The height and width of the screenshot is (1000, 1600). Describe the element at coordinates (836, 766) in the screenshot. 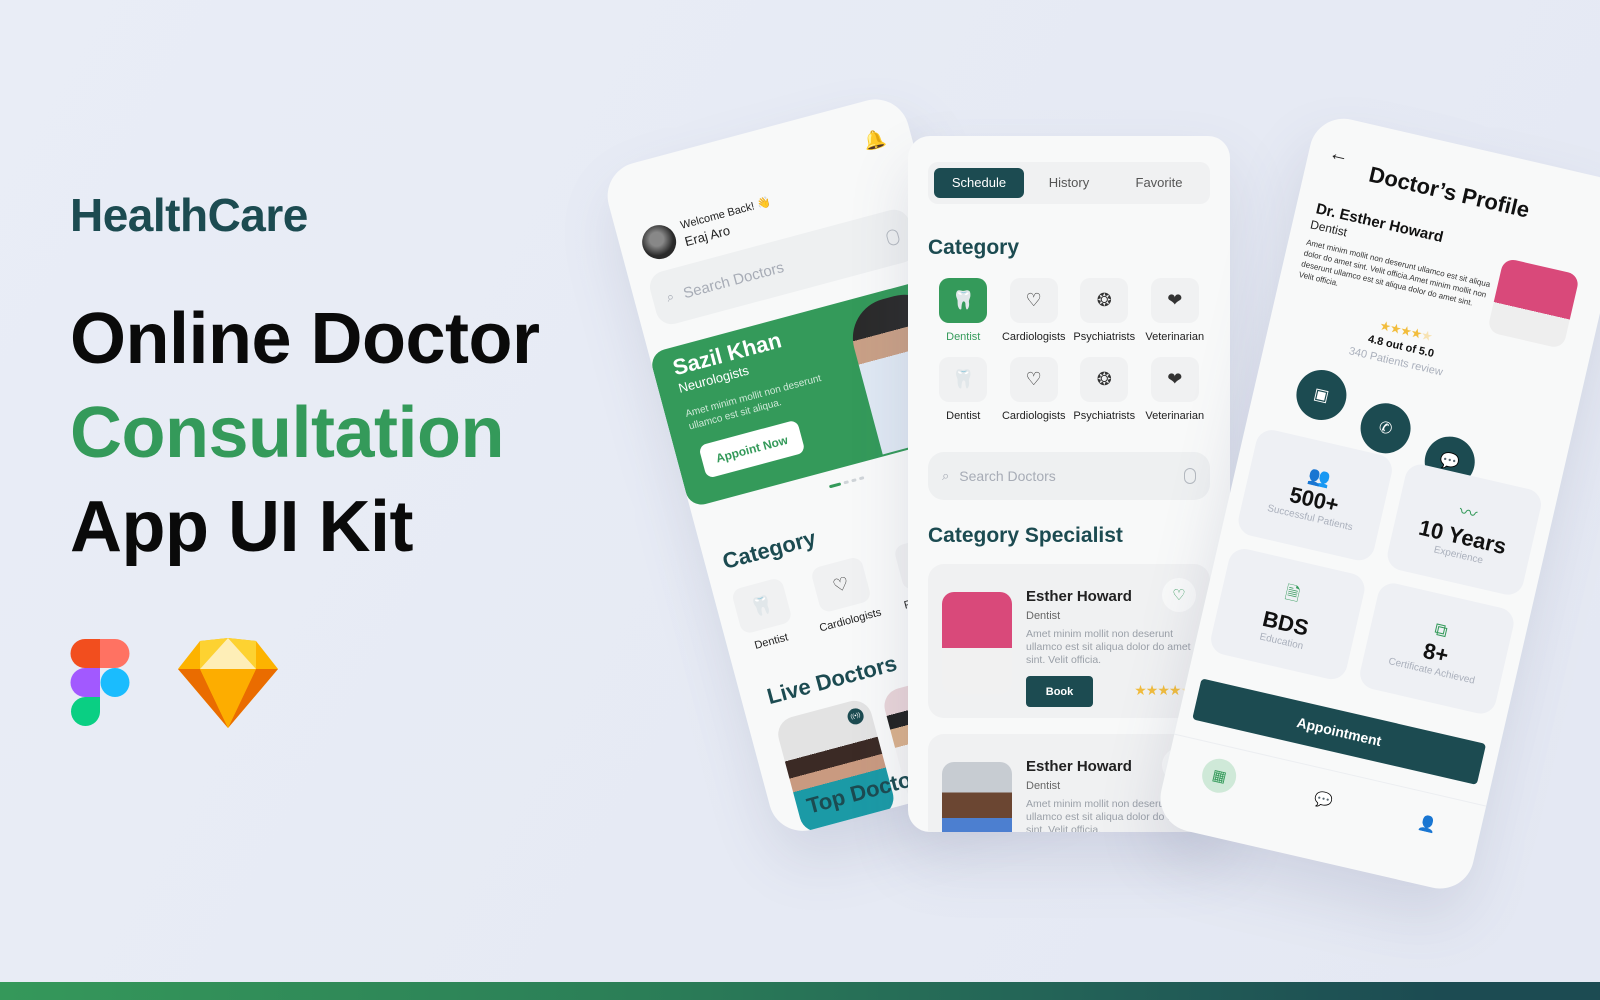

I see `live-doctor-card: ((•))` at that location.